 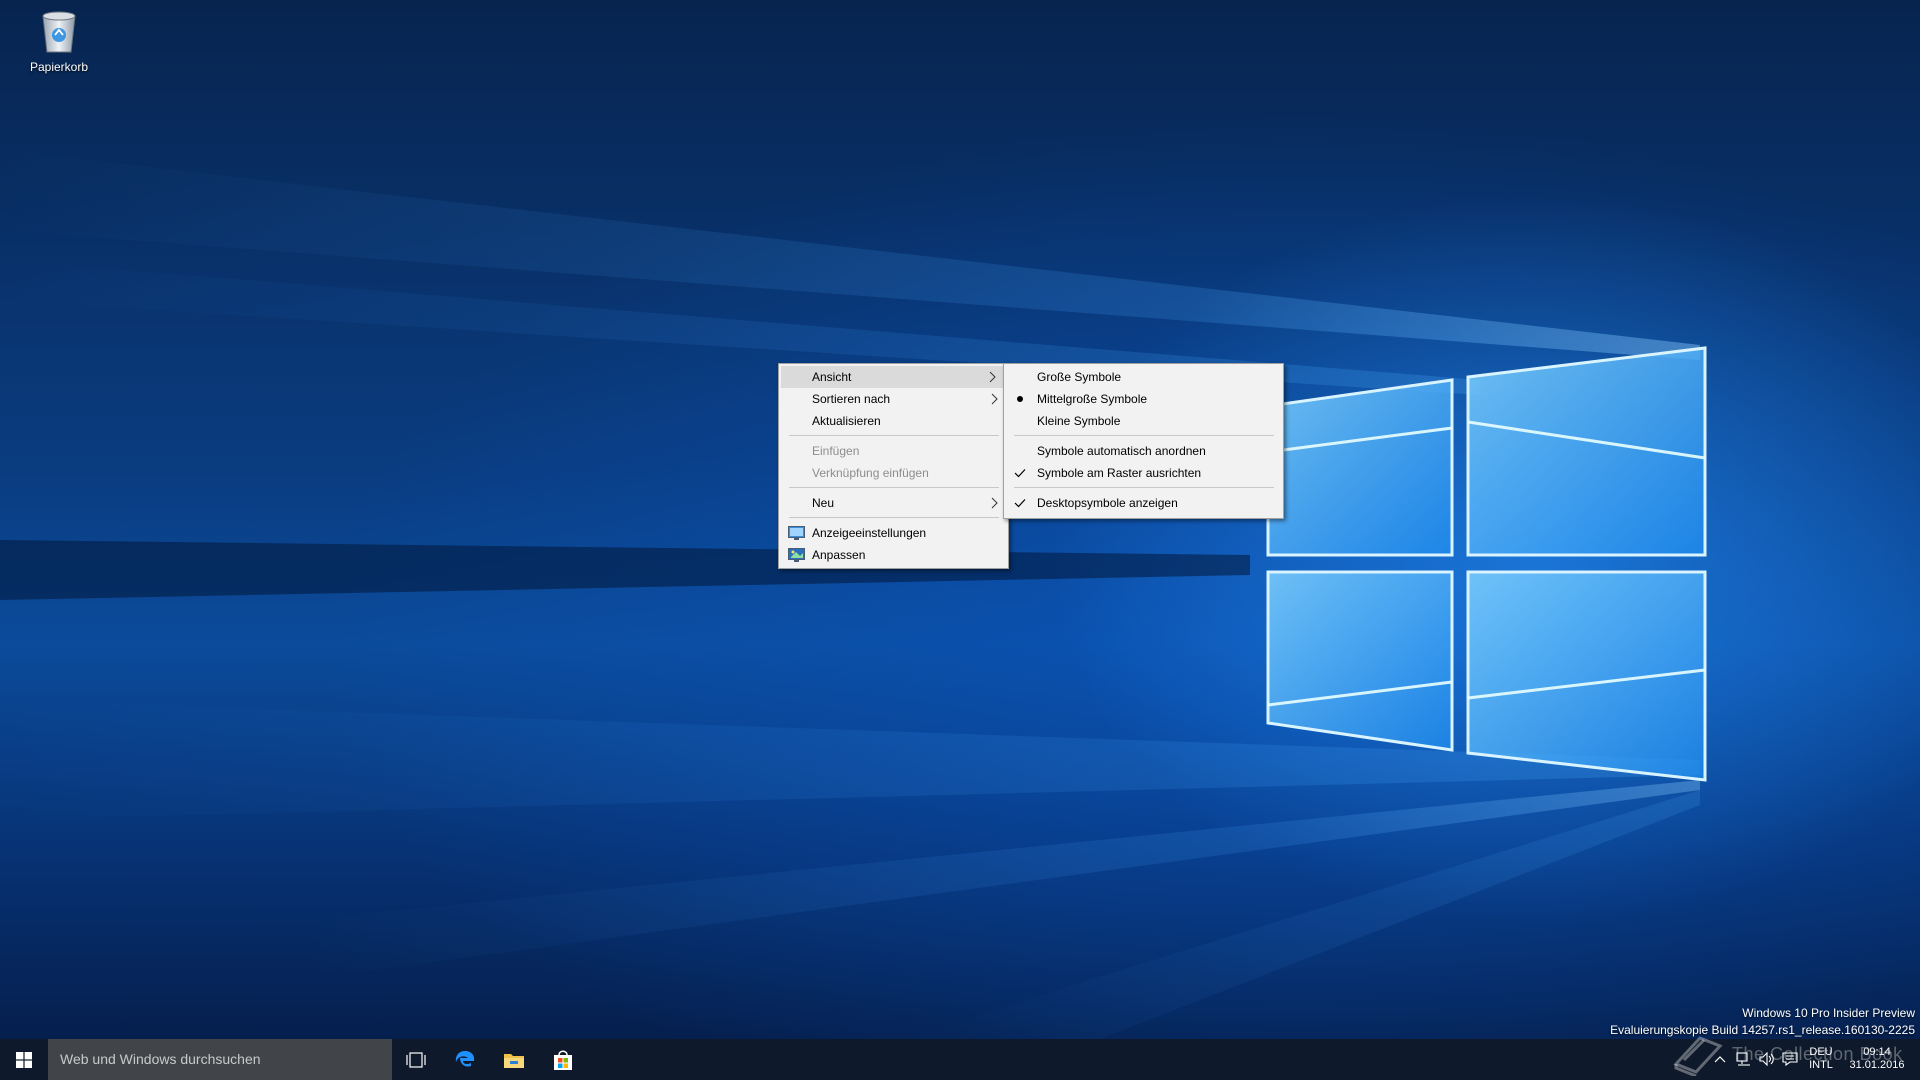 What do you see at coordinates (1092, 399) in the screenshot?
I see `menu-item-label: Mittelgroße Symbole` at bounding box center [1092, 399].